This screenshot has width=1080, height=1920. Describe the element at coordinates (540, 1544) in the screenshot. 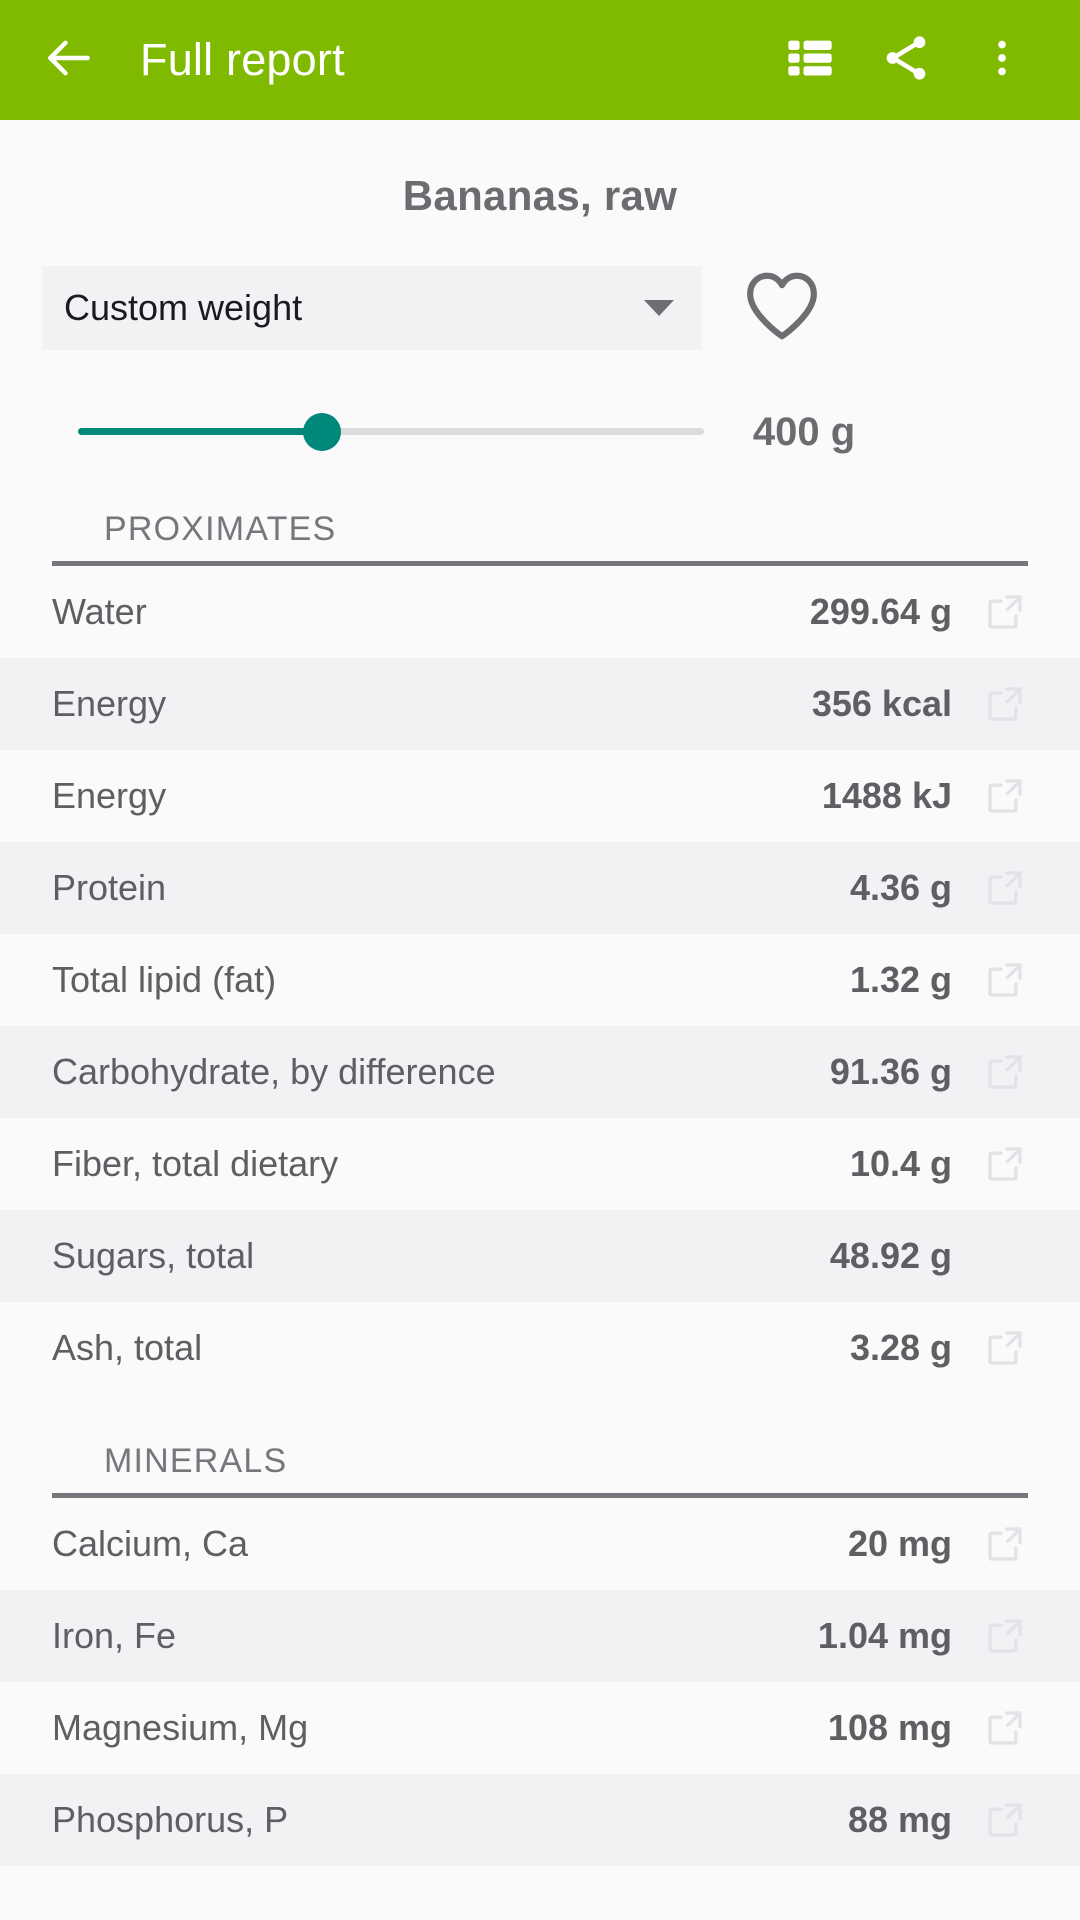

I see `nutrient-row: Calcium, Ca 20 mg` at that location.